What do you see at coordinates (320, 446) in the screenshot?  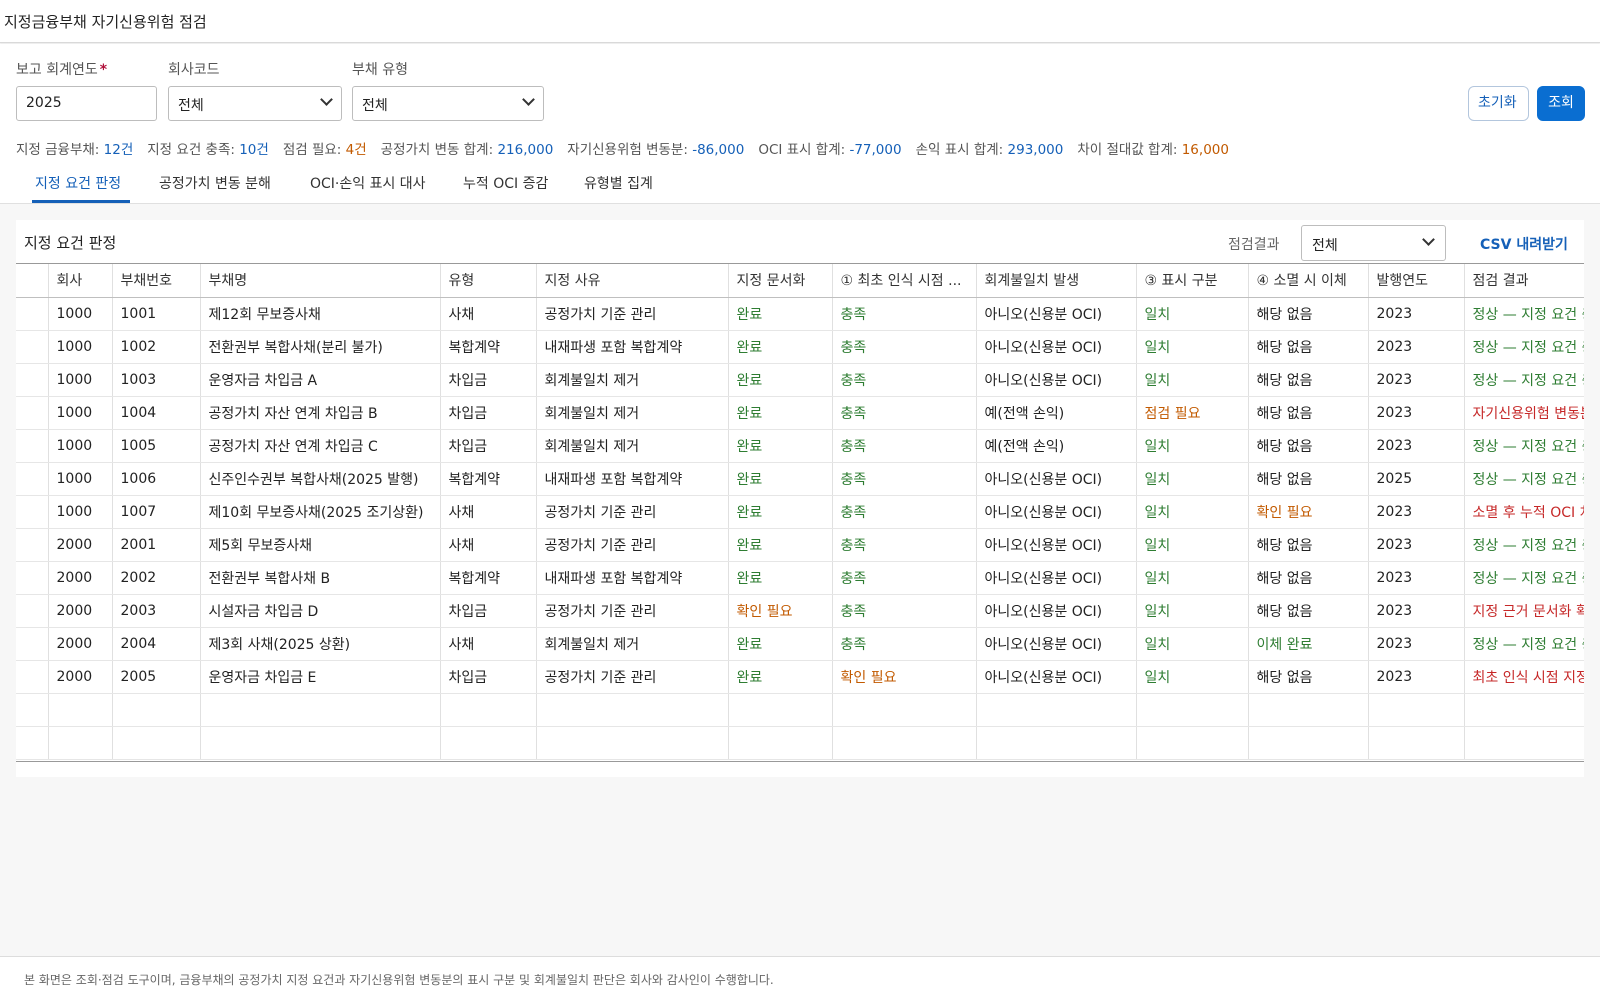 I see `table-cell: 공정가치 자산 연계 차입금 C` at bounding box center [320, 446].